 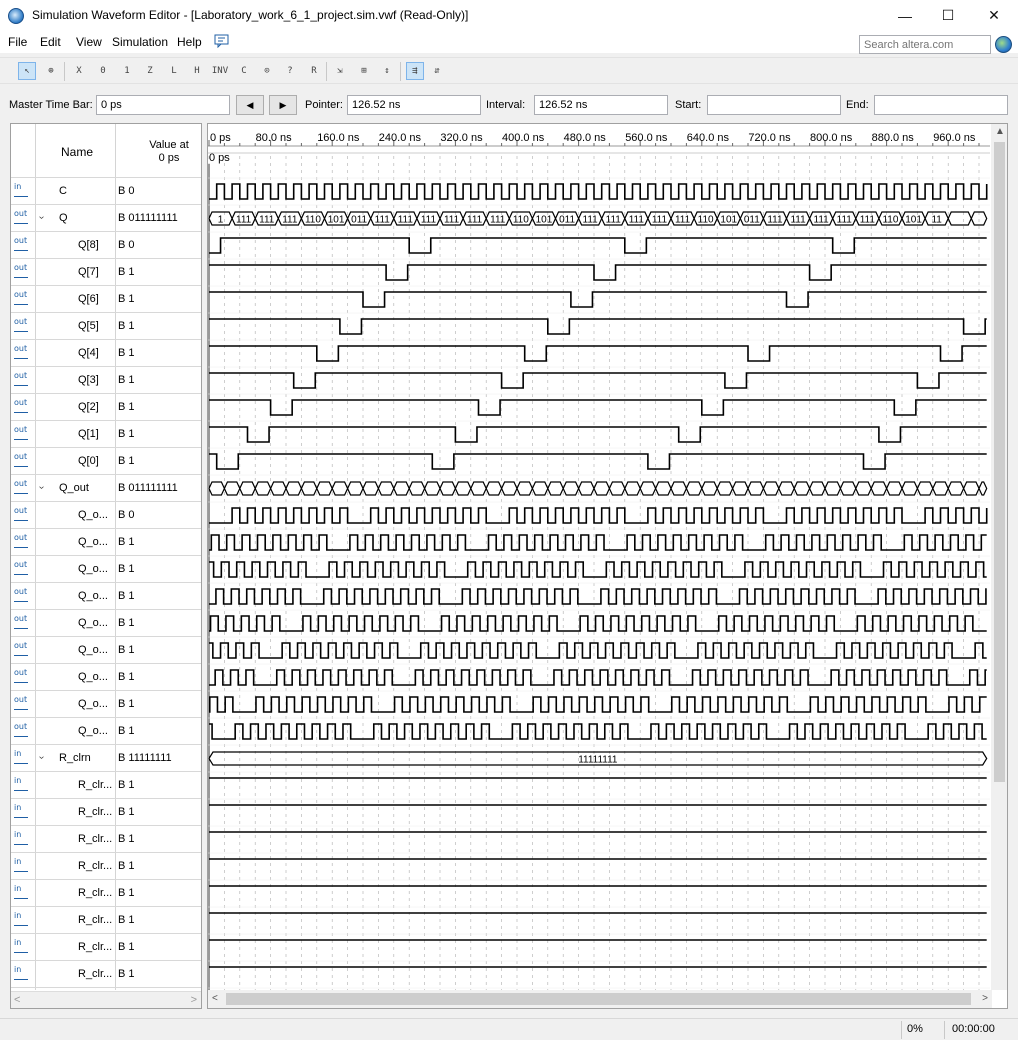 What do you see at coordinates (174, 71) in the screenshot?
I see `weak-low-icon: L` at bounding box center [174, 71].